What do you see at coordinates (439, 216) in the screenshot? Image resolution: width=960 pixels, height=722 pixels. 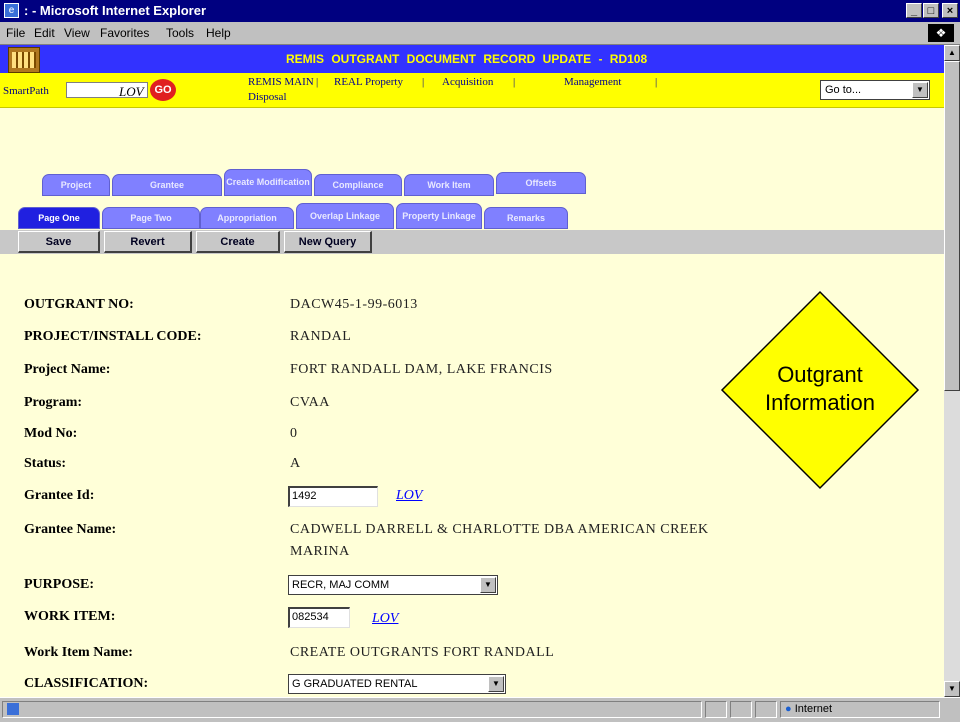 I see `tab-property-linkage: Property Linkage` at bounding box center [439, 216].